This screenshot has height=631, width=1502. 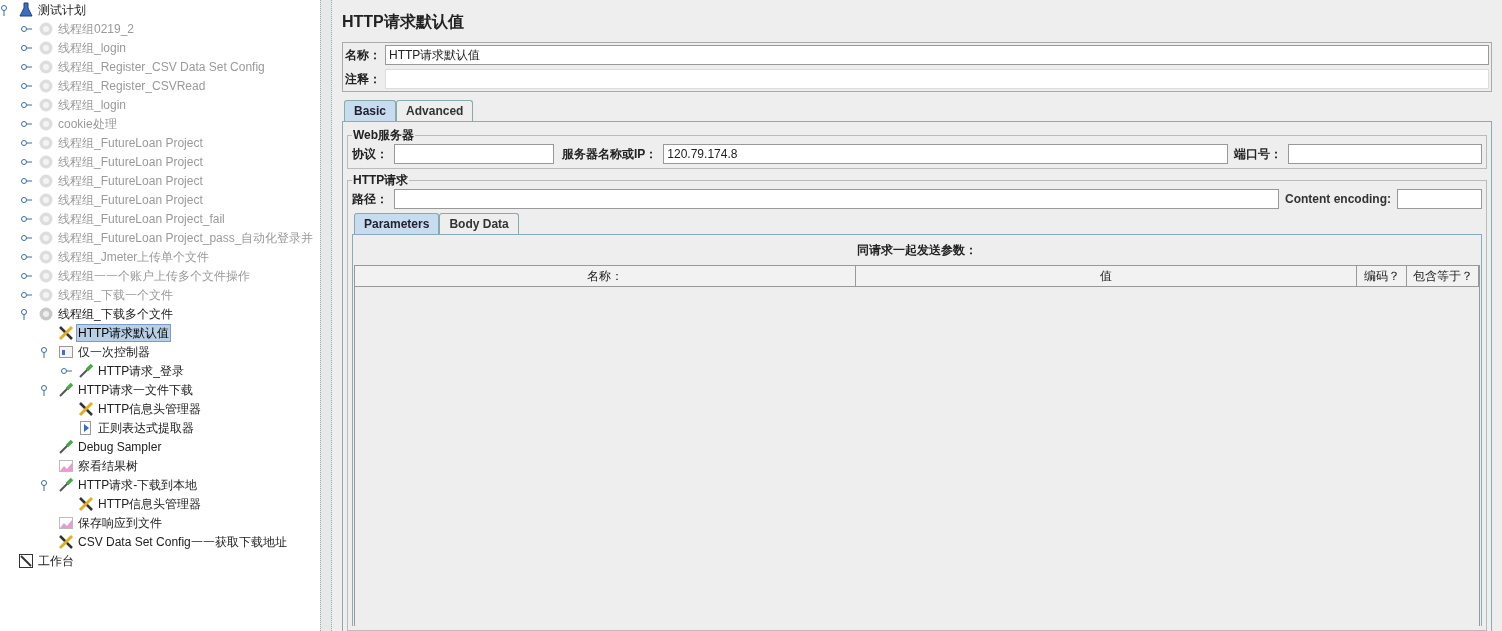 What do you see at coordinates (1443, 276) in the screenshot?
I see `column-header: 包含等于？` at bounding box center [1443, 276].